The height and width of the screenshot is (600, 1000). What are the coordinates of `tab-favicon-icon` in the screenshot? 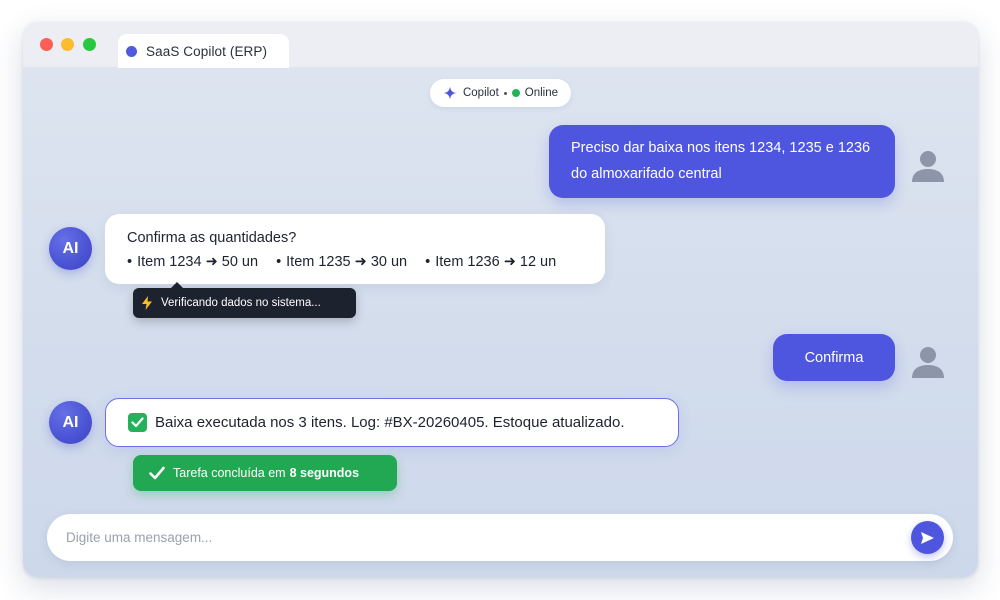 It's located at (131, 51).